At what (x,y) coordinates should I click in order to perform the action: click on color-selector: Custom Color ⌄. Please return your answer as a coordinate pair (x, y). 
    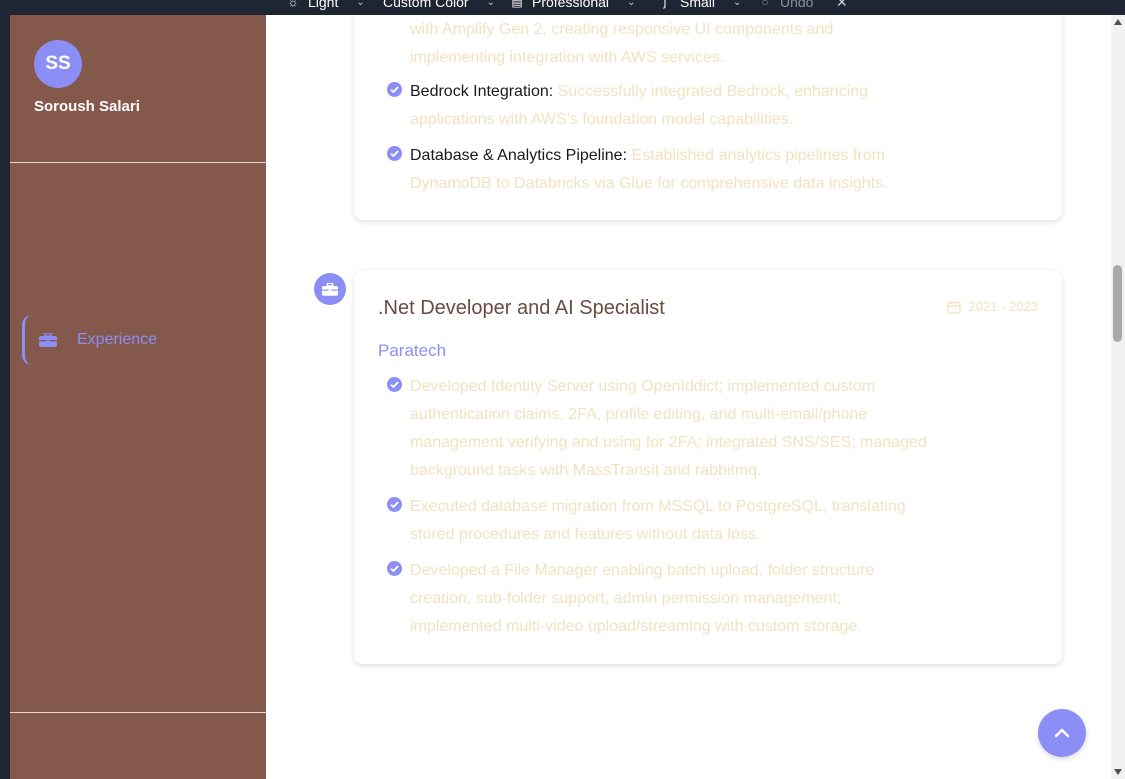
    Looking at the image, I should click on (439, 6).